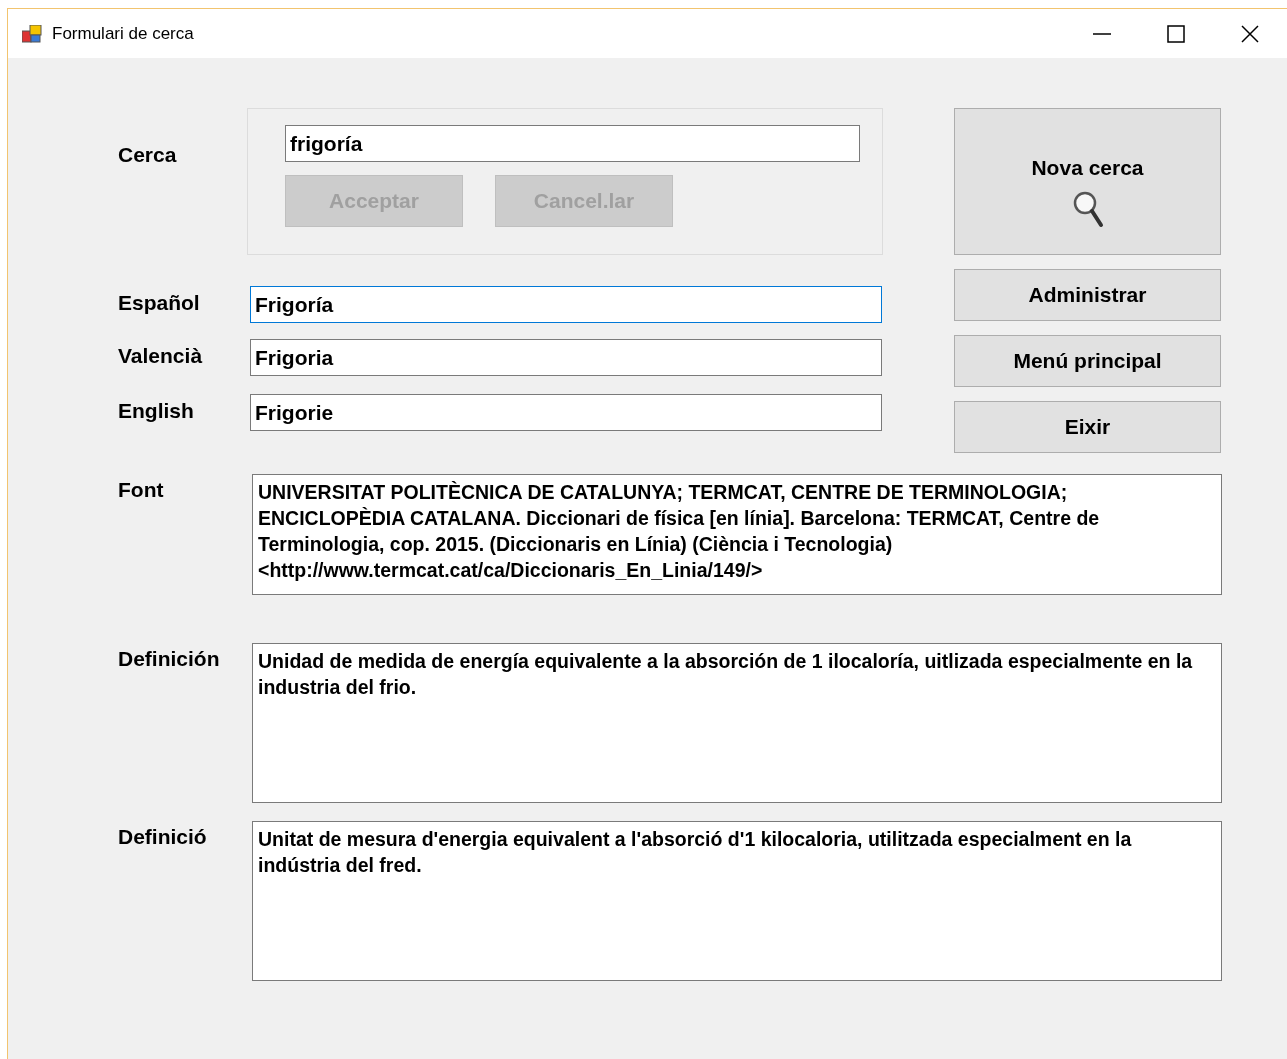 Image resolution: width=1287 pixels, height=1059 pixels. Describe the element at coordinates (163, 836) in the screenshot. I see `detail-label: Definició` at that location.